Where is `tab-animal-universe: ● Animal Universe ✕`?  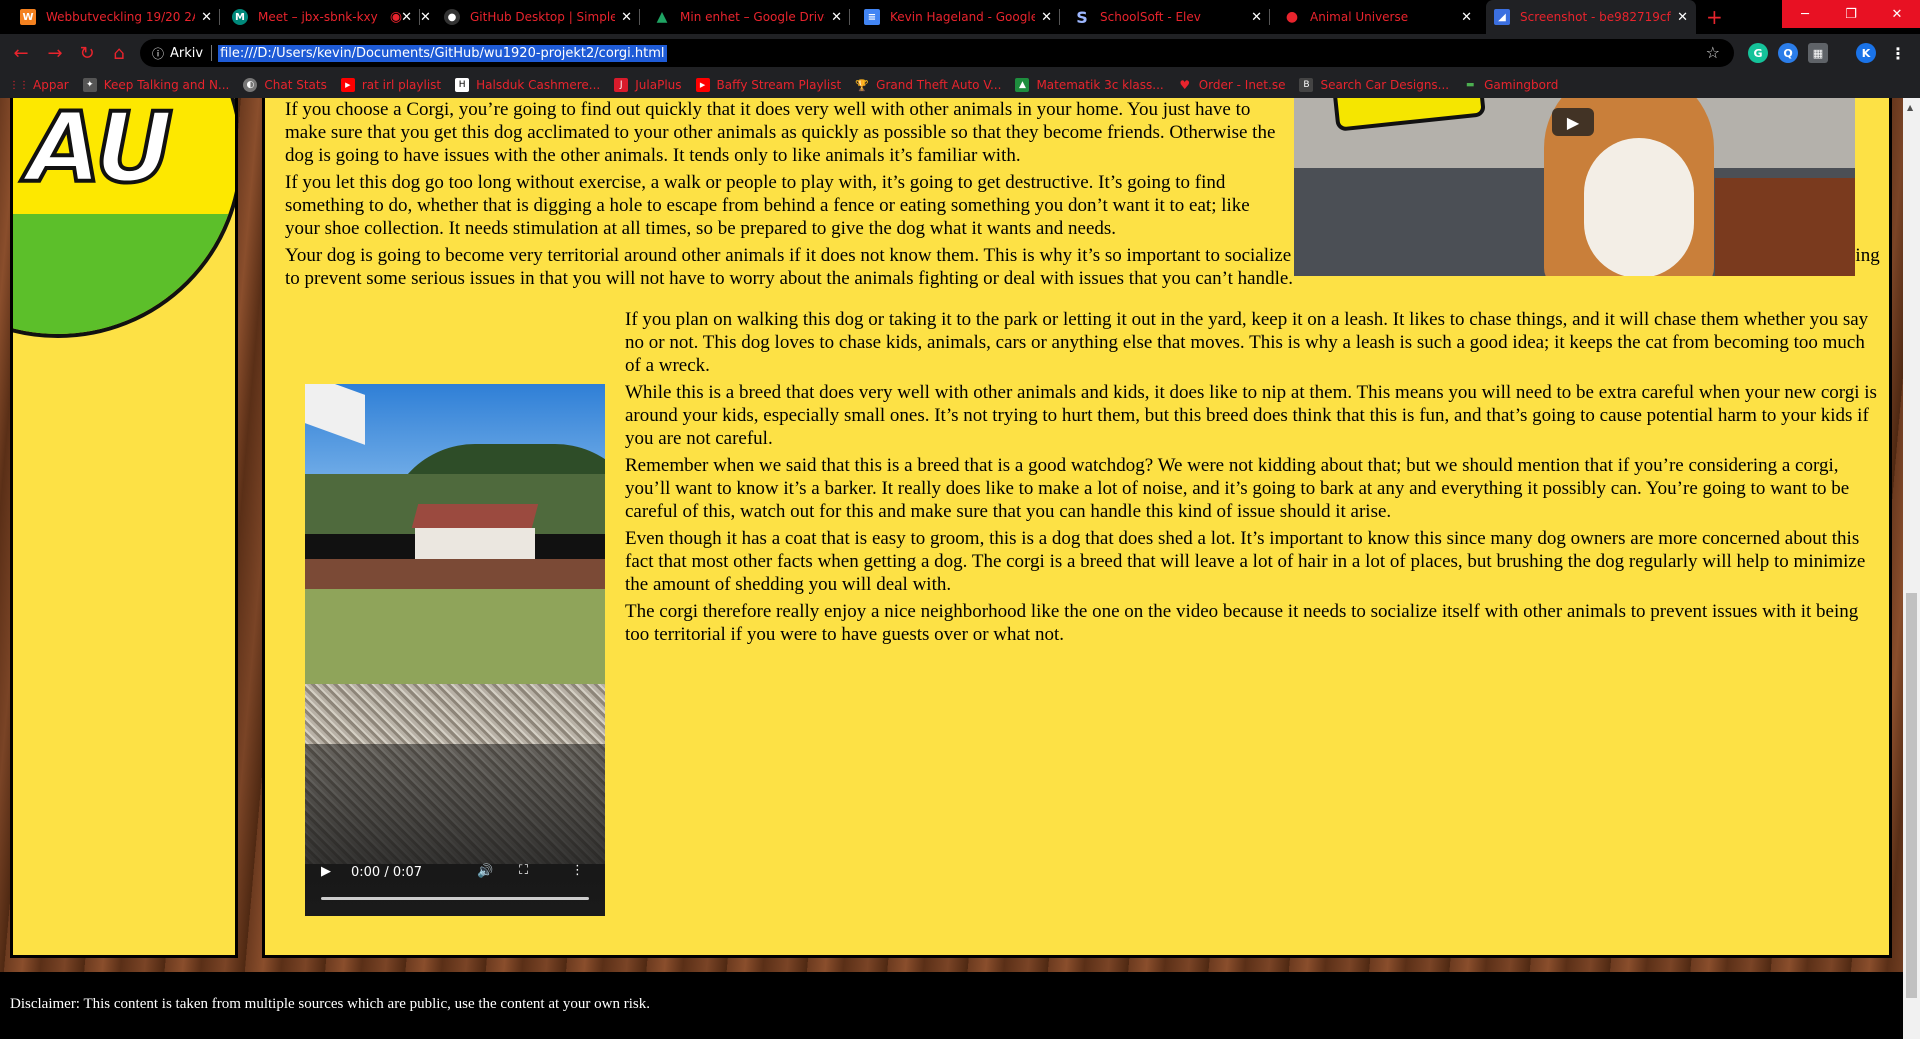
tab-animal-universe: ● Animal Universe ✕ is located at coordinates (1378, 17).